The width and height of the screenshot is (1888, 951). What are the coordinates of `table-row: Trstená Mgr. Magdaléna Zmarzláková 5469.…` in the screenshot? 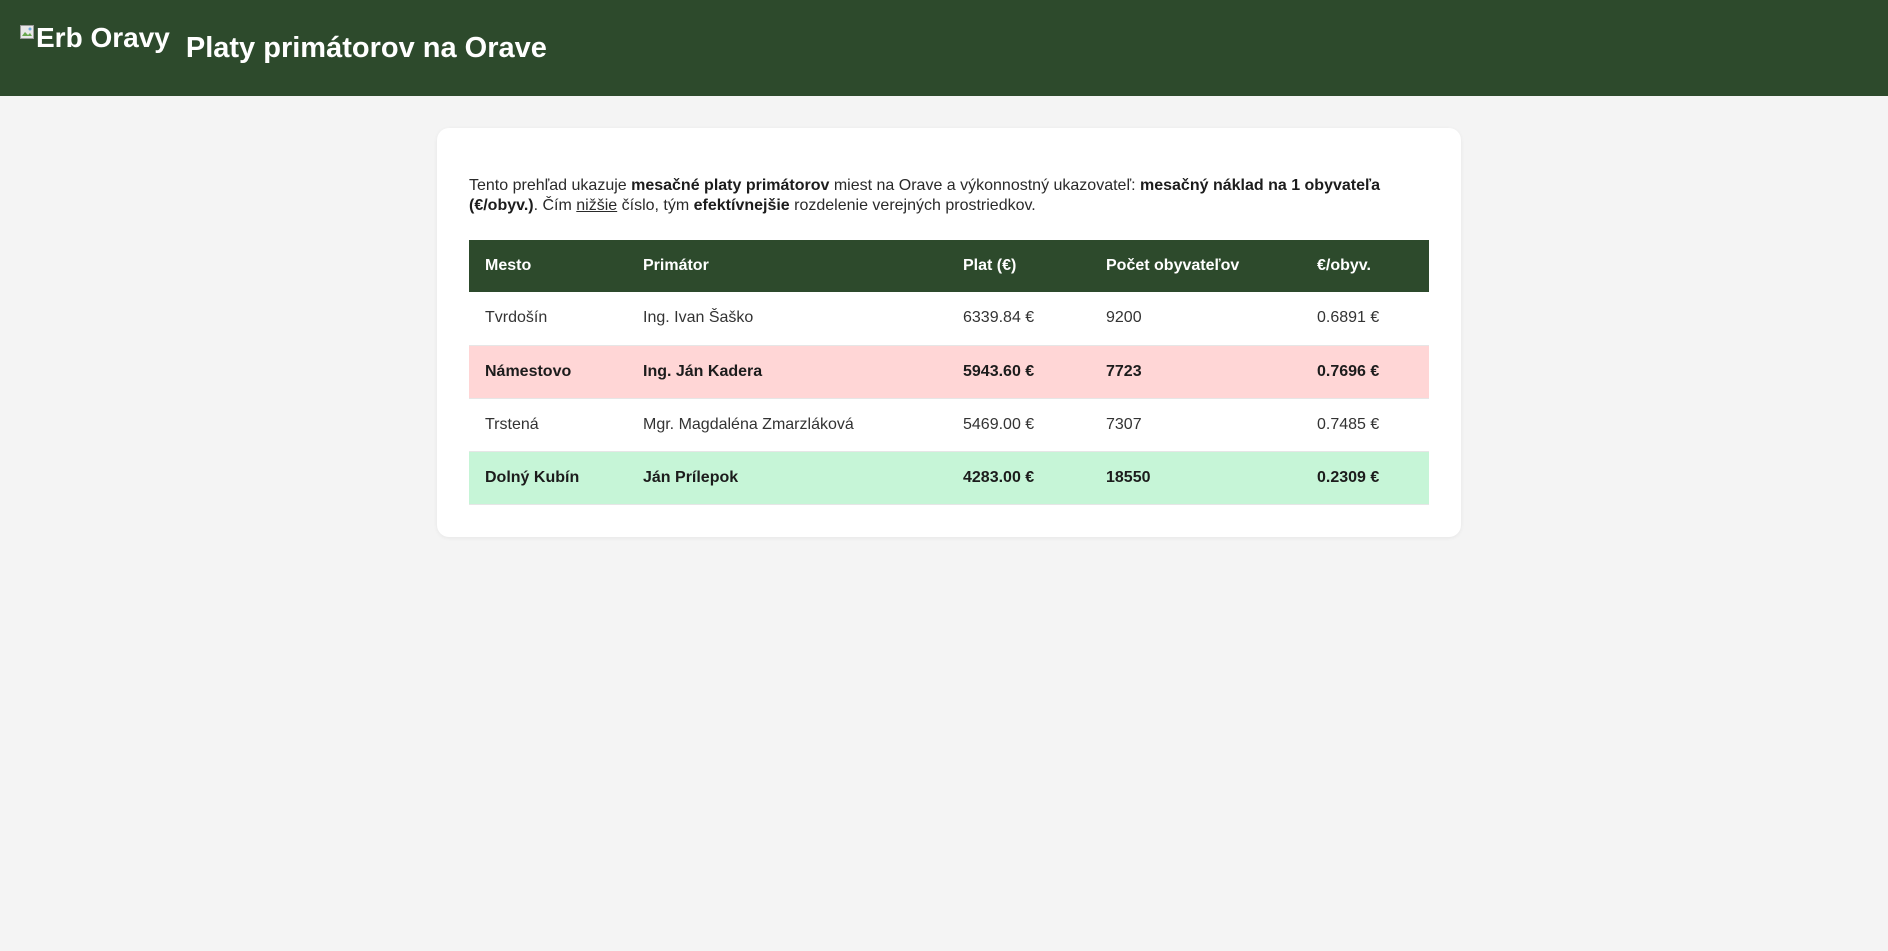 It's located at (949, 425).